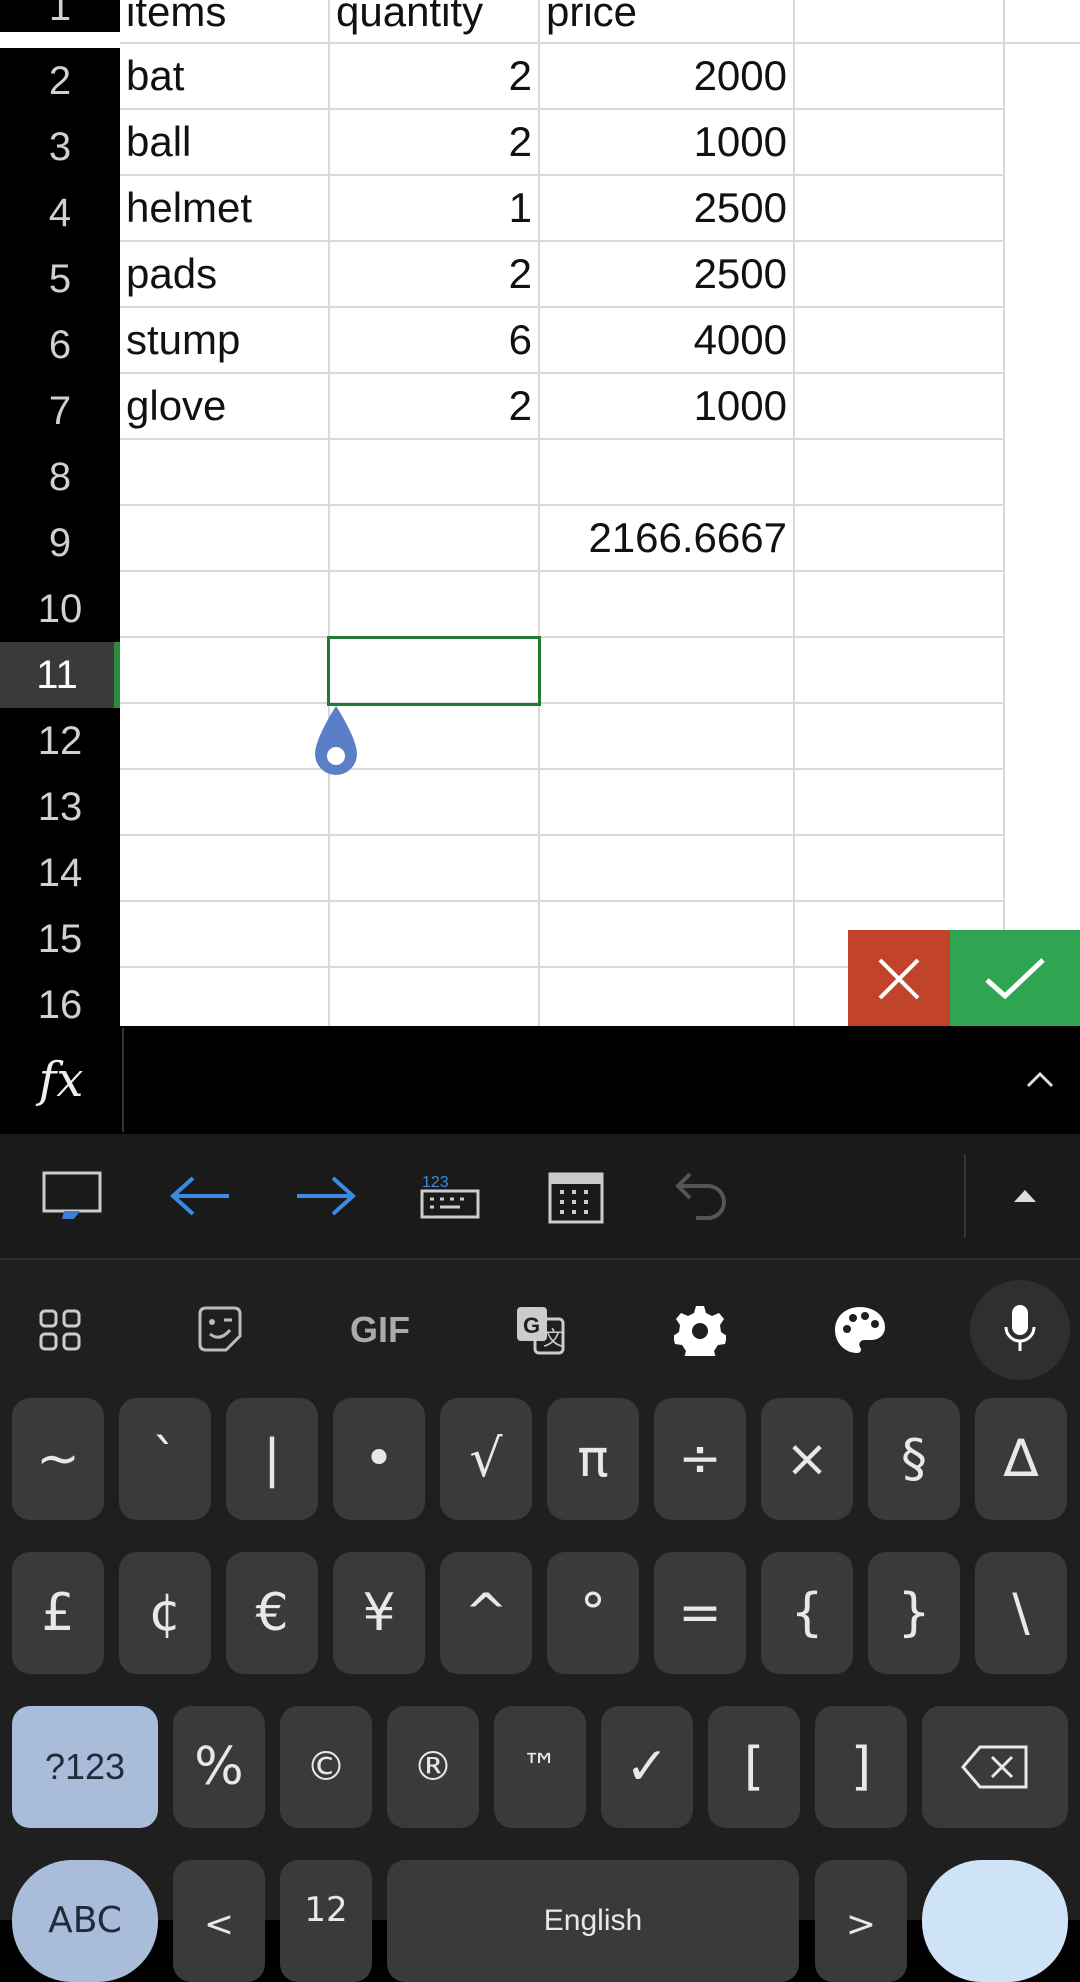 The width and height of the screenshot is (1080, 1982). I want to click on cell-item: pads, so click(225, 275).